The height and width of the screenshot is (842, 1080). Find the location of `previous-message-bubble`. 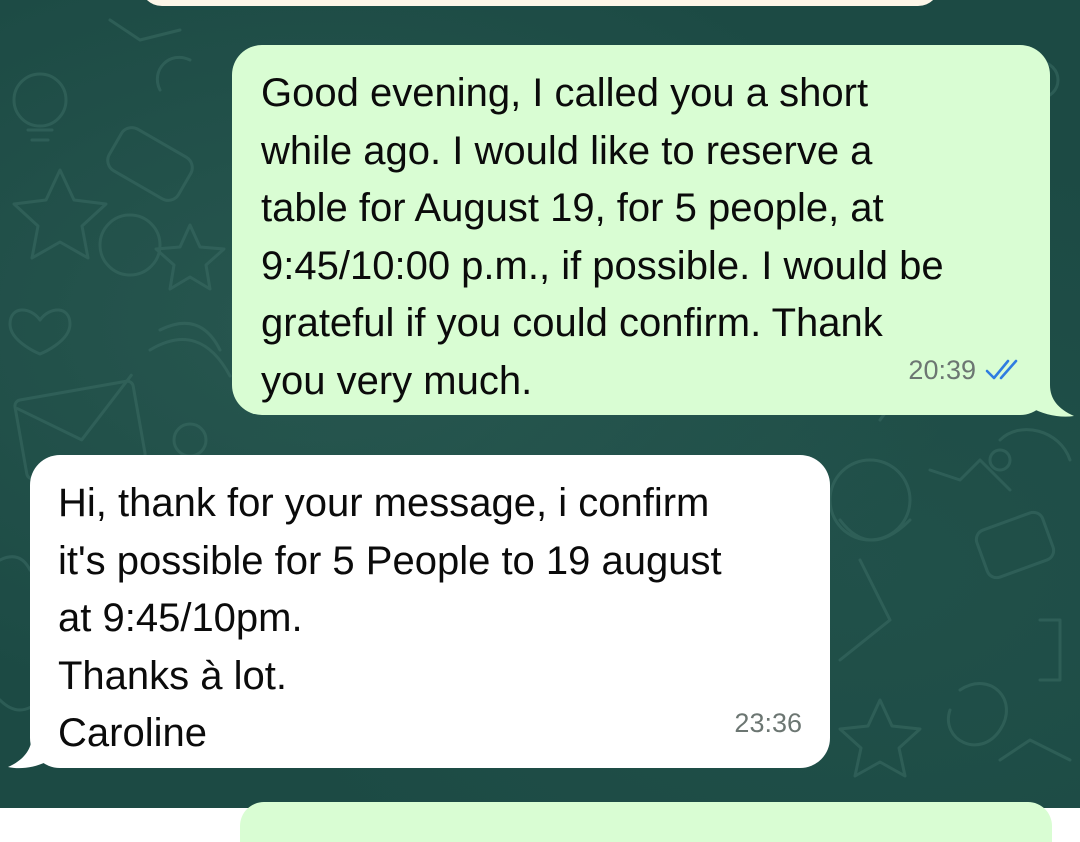

previous-message-bubble is located at coordinates (540, 3).